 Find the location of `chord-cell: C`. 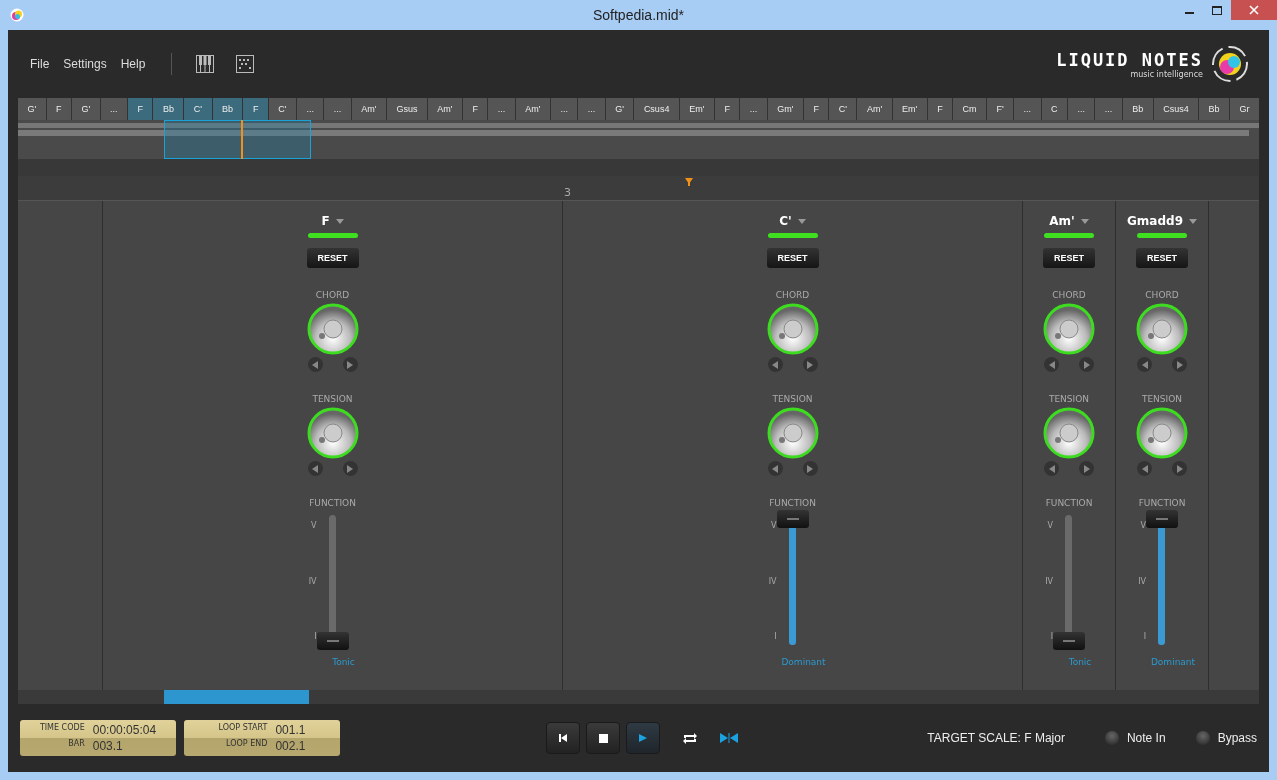

chord-cell: C is located at coordinates (1054, 109).